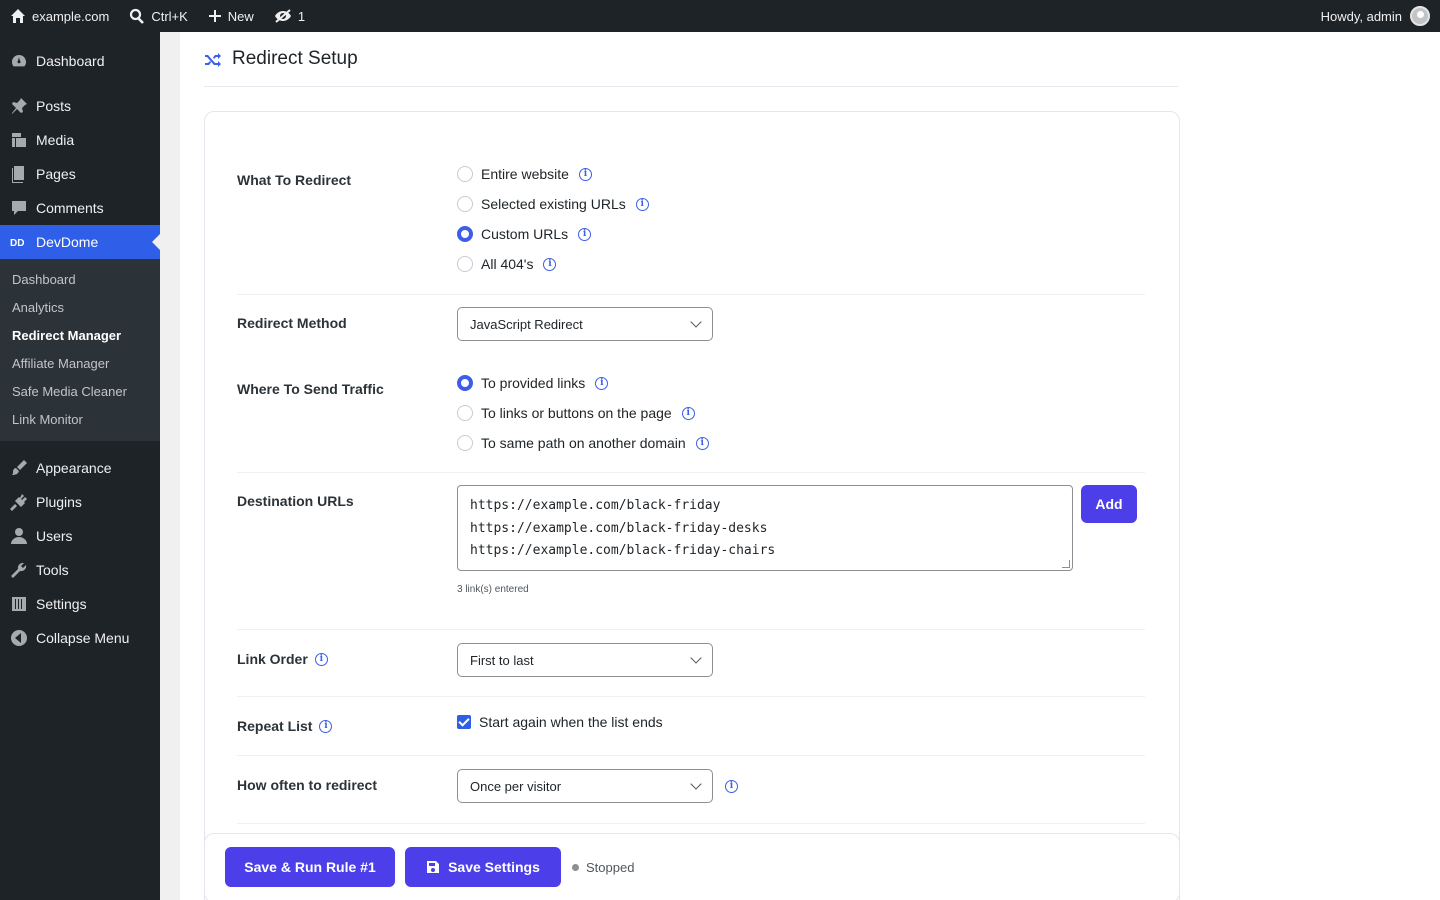  I want to click on menu-label: Users, so click(54, 536).